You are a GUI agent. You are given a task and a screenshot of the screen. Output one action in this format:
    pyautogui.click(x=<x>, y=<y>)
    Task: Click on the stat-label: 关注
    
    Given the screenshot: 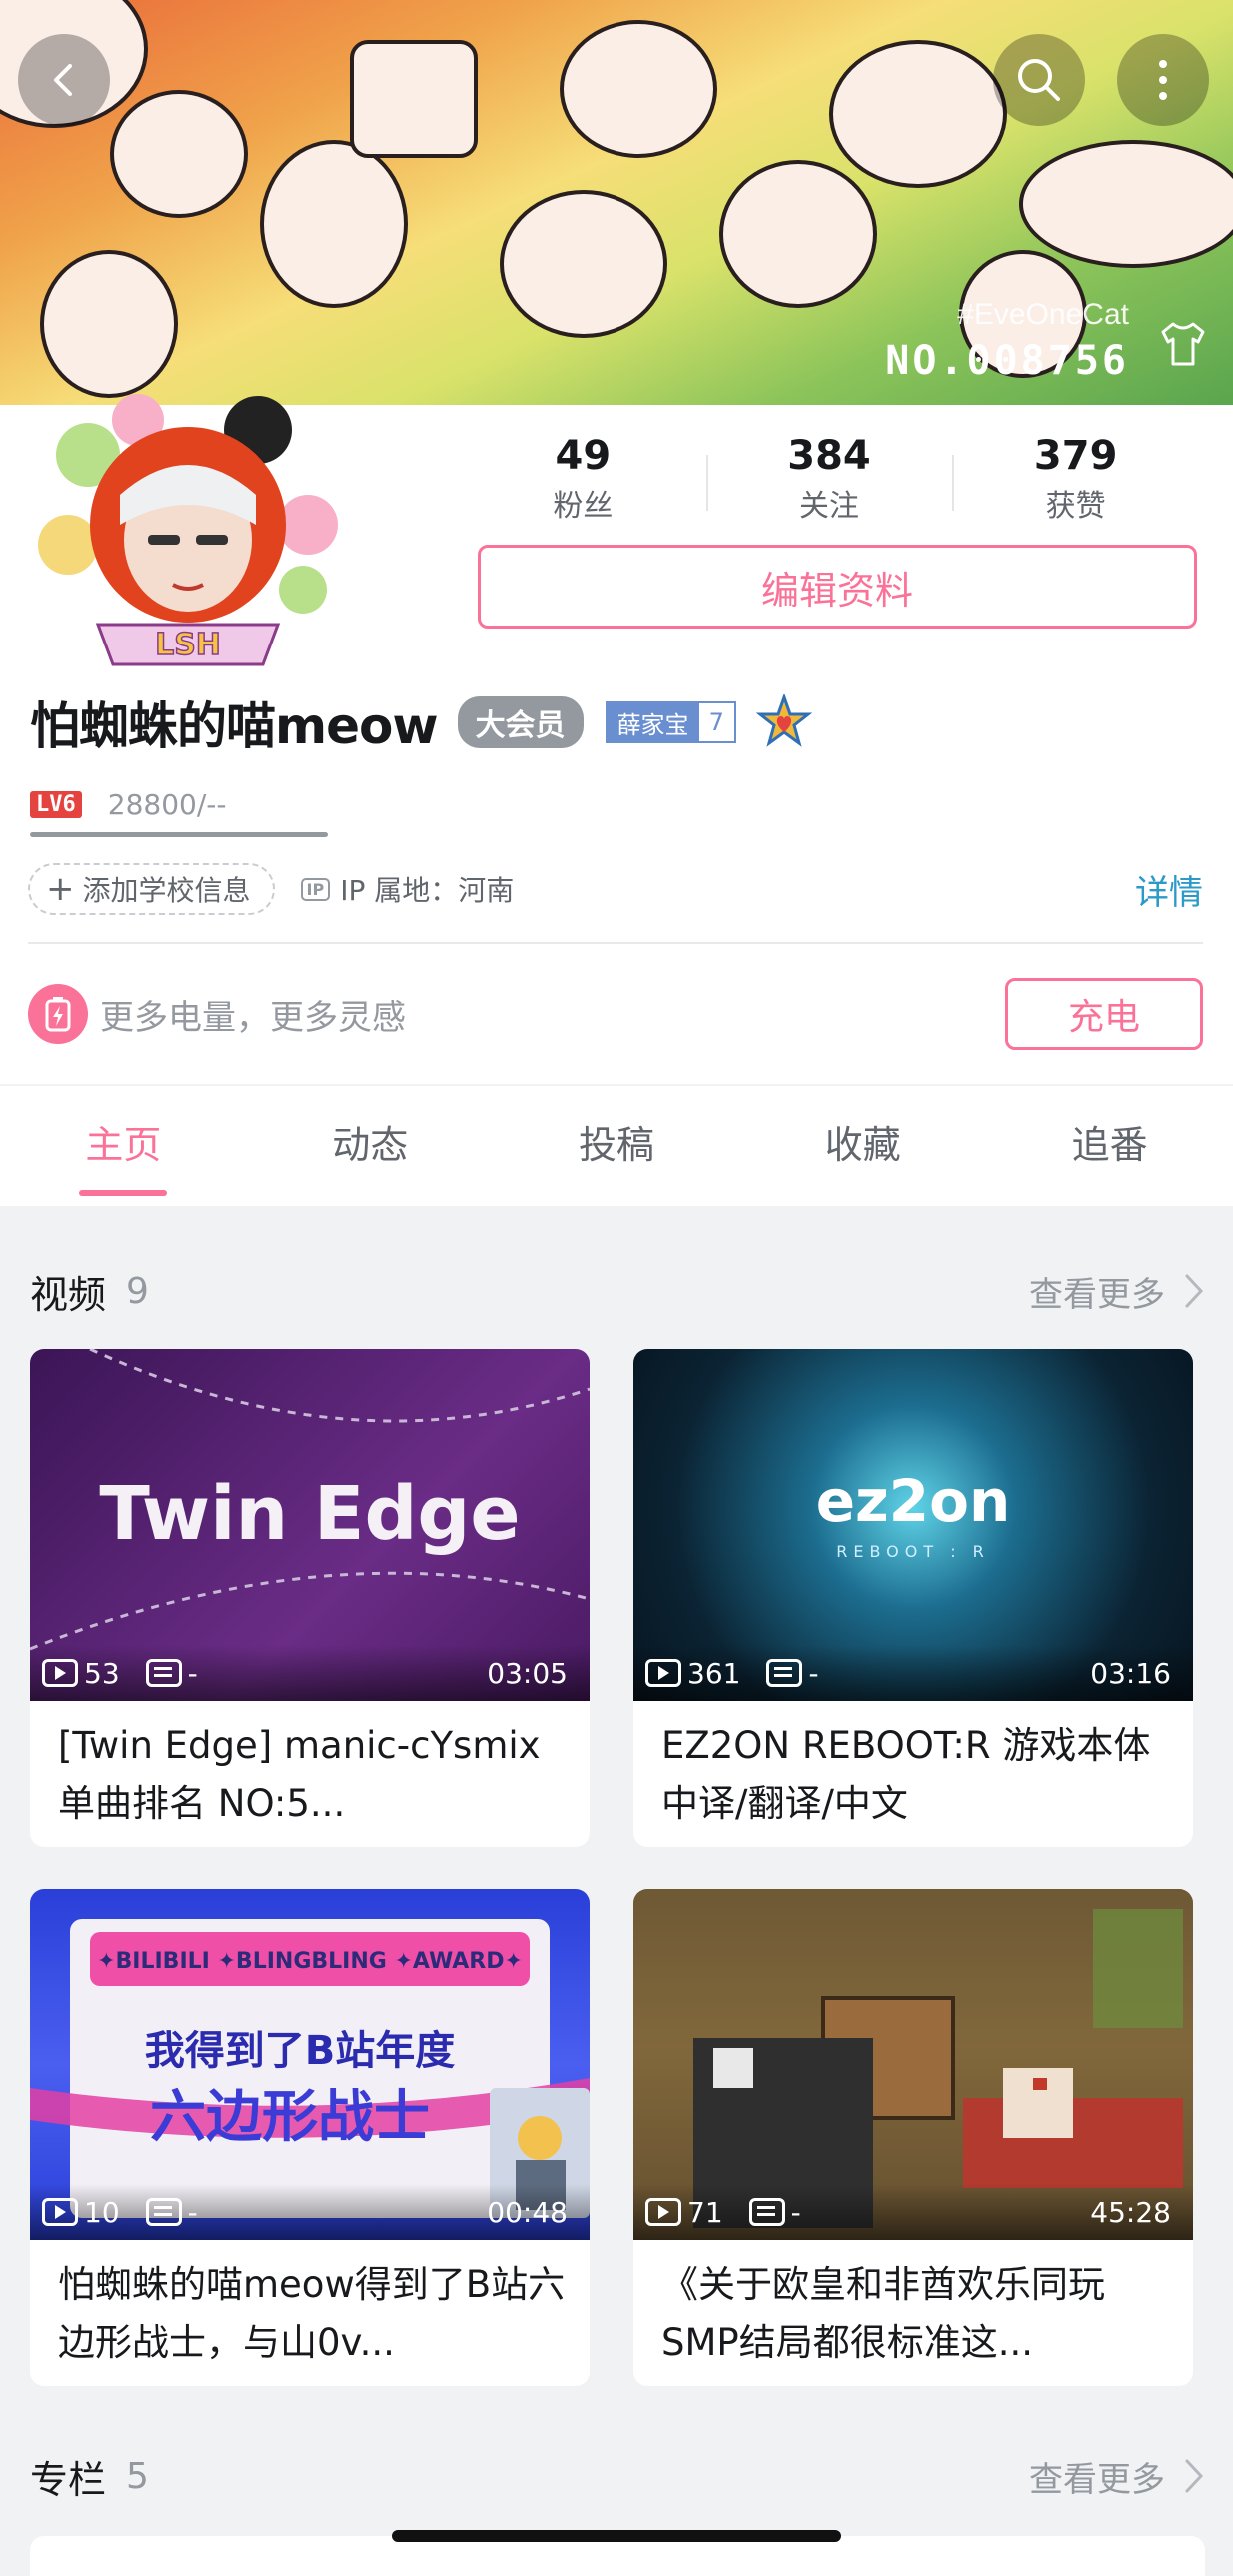 What is the action you would take?
    pyautogui.click(x=829, y=506)
    